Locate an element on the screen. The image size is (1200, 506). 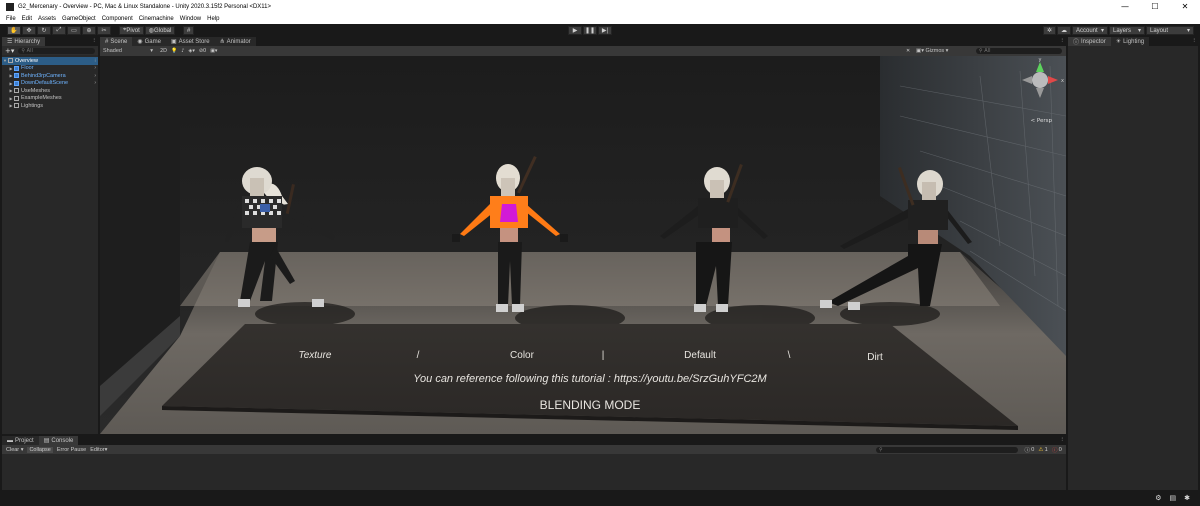
global-button: ◍ Global is located at coordinates (160, 30).